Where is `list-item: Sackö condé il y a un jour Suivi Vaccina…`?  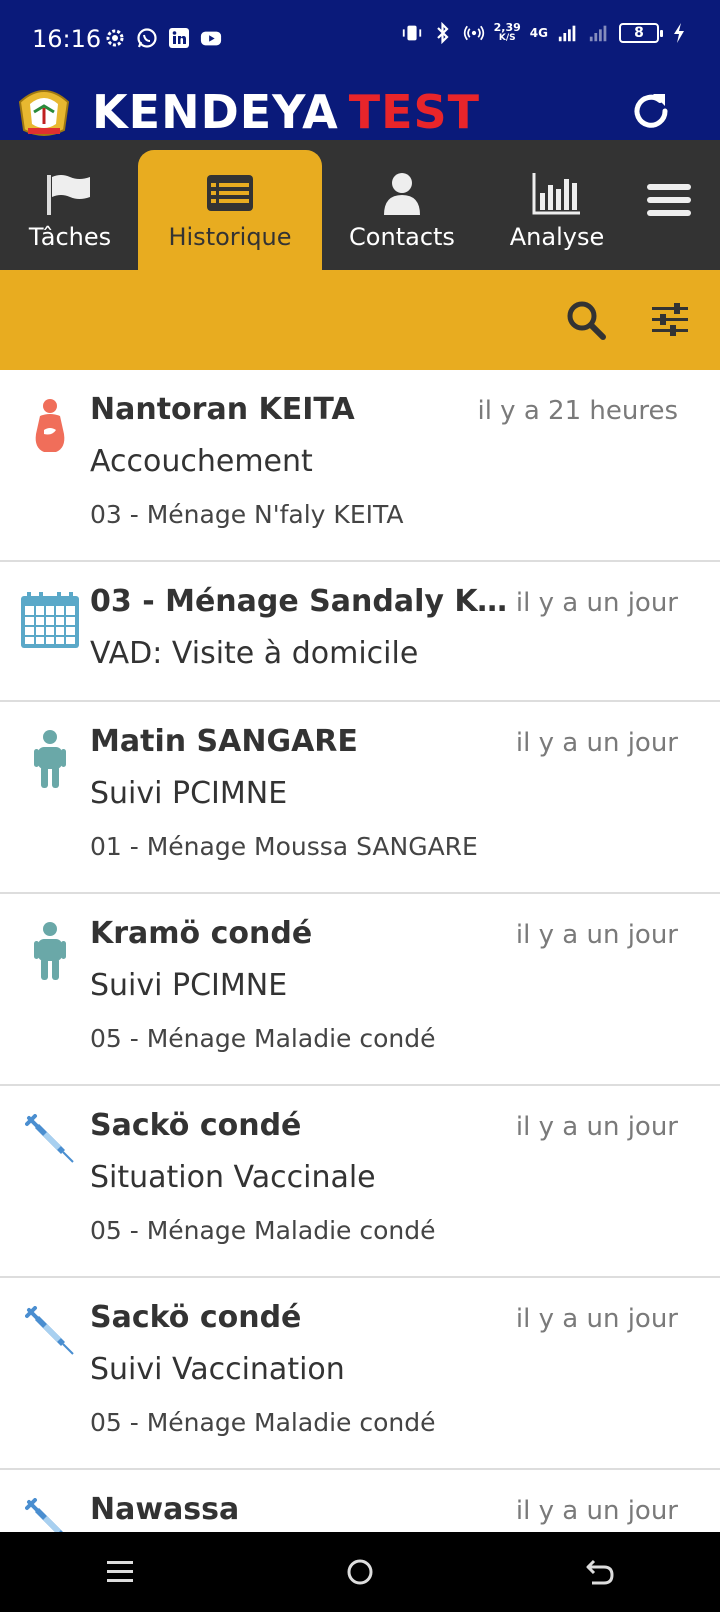 list-item: Sackö condé il y a un jour Suivi Vaccina… is located at coordinates (360, 1374).